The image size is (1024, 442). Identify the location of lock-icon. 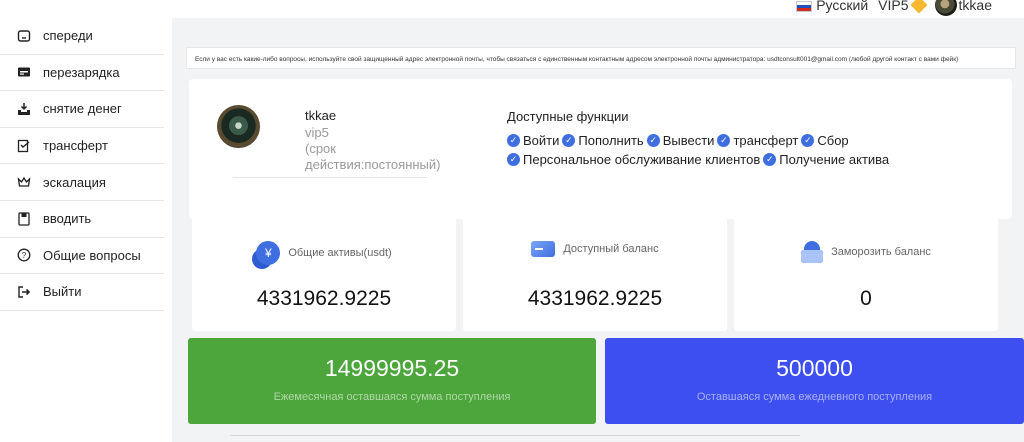
(812, 252).